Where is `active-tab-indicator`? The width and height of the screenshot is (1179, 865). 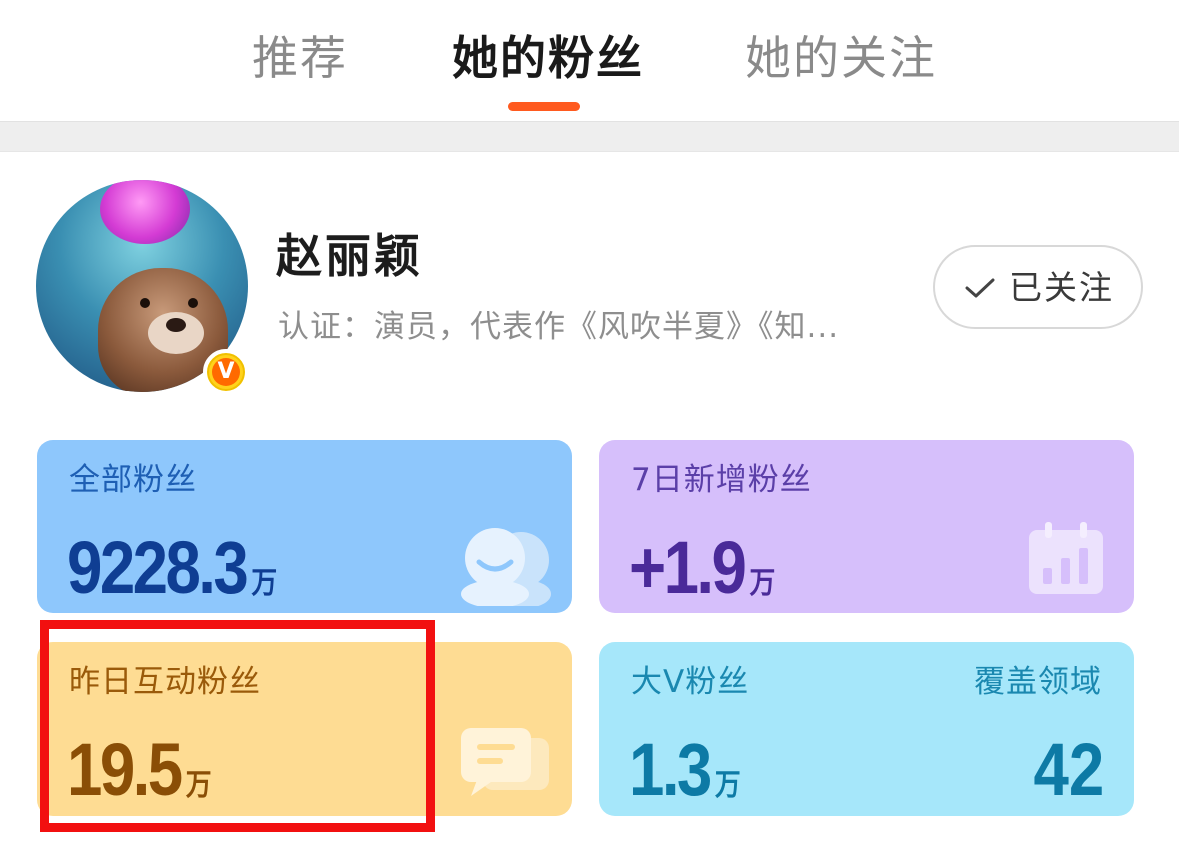 active-tab-indicator is located at coordinates (544, 106).